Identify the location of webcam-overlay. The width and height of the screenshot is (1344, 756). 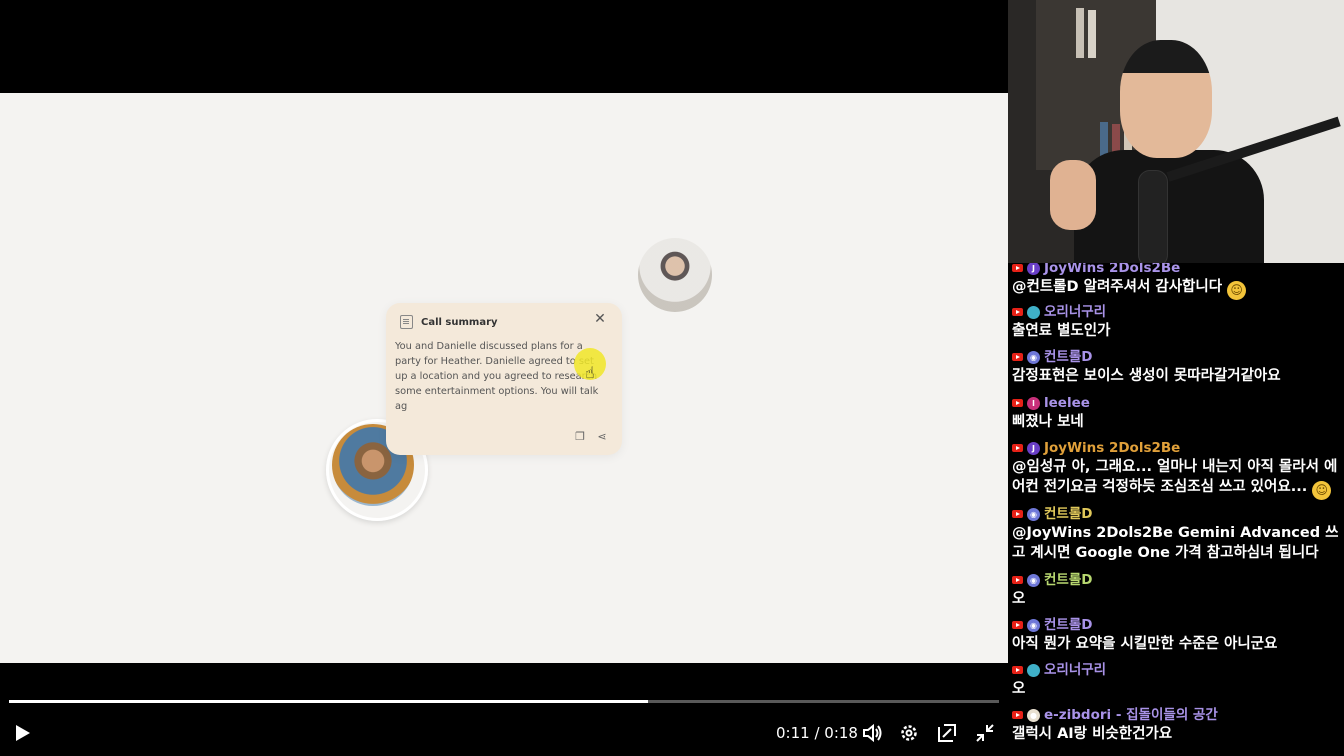
(1176, 131).